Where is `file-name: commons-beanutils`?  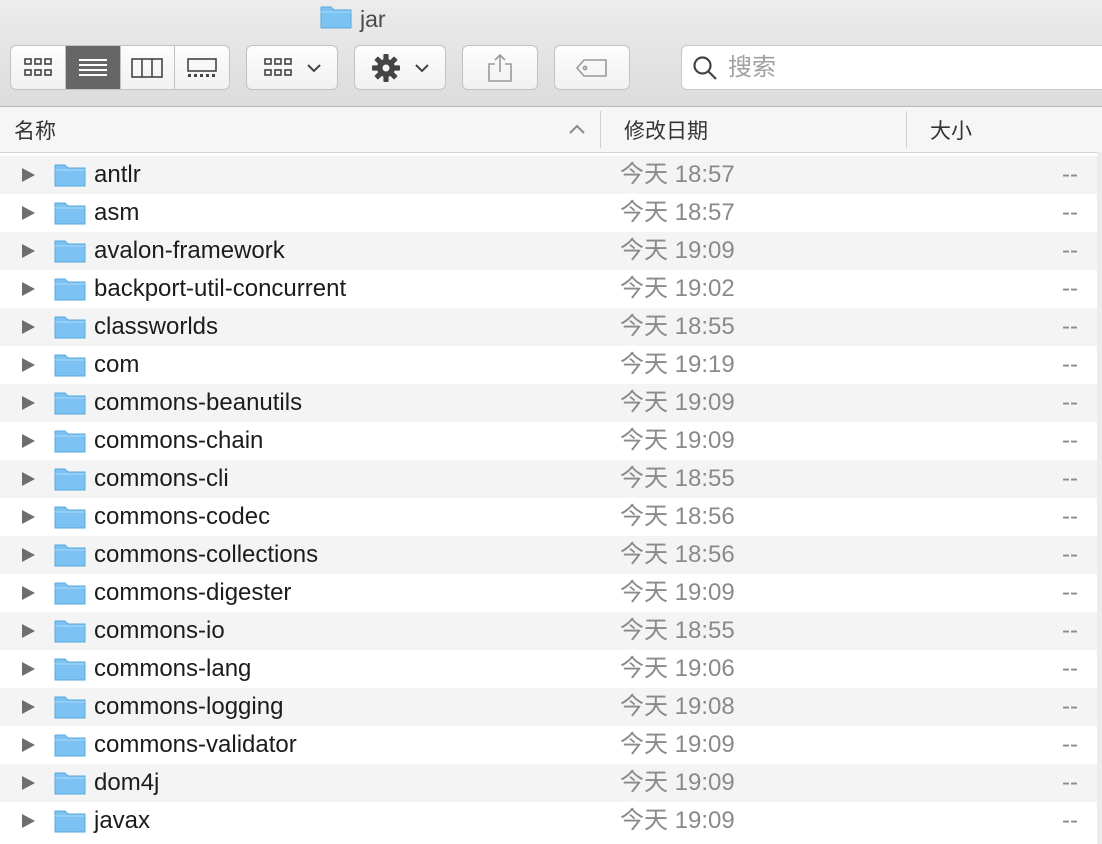 file-name: commons-beanutils is located at coordinates (198, 403).